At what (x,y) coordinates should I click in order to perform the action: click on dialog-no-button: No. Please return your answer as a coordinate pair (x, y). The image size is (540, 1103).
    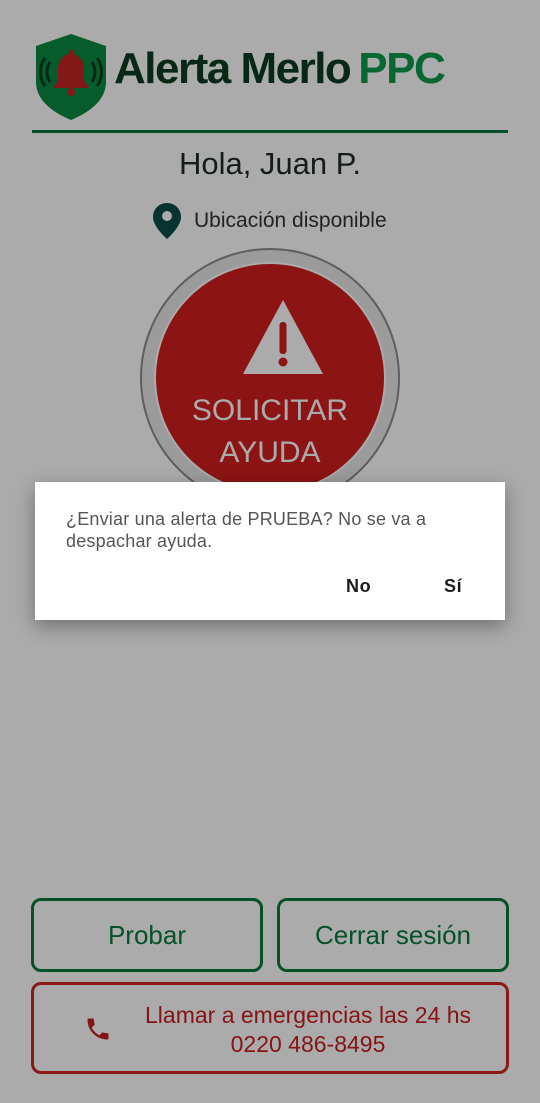
    Looking at the image, I should click on (358, 586).